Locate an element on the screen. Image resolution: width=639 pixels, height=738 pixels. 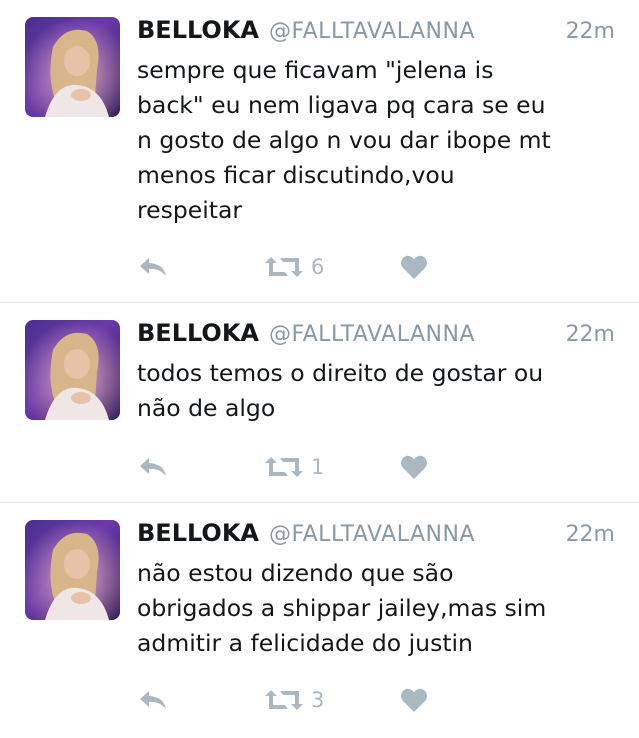
retweet-button: 3 is located at coordinates (293, 700).